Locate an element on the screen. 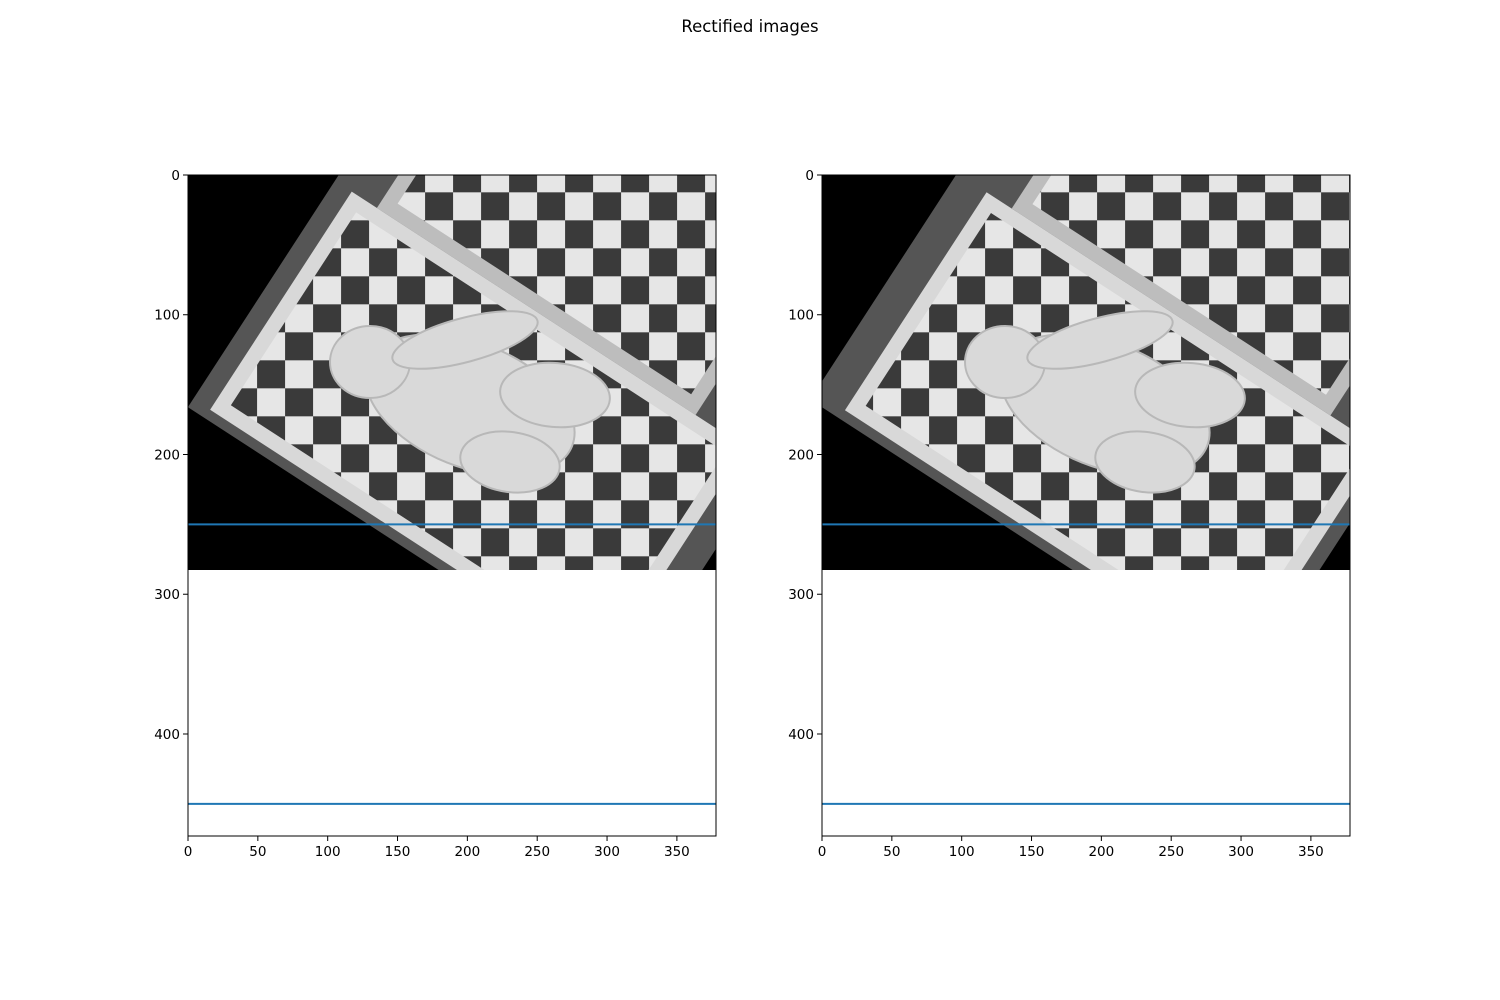 The width and height of the screenshot is (1500, 1000). ytick-label-right-3: 300 is located at coordinates (801, 595).